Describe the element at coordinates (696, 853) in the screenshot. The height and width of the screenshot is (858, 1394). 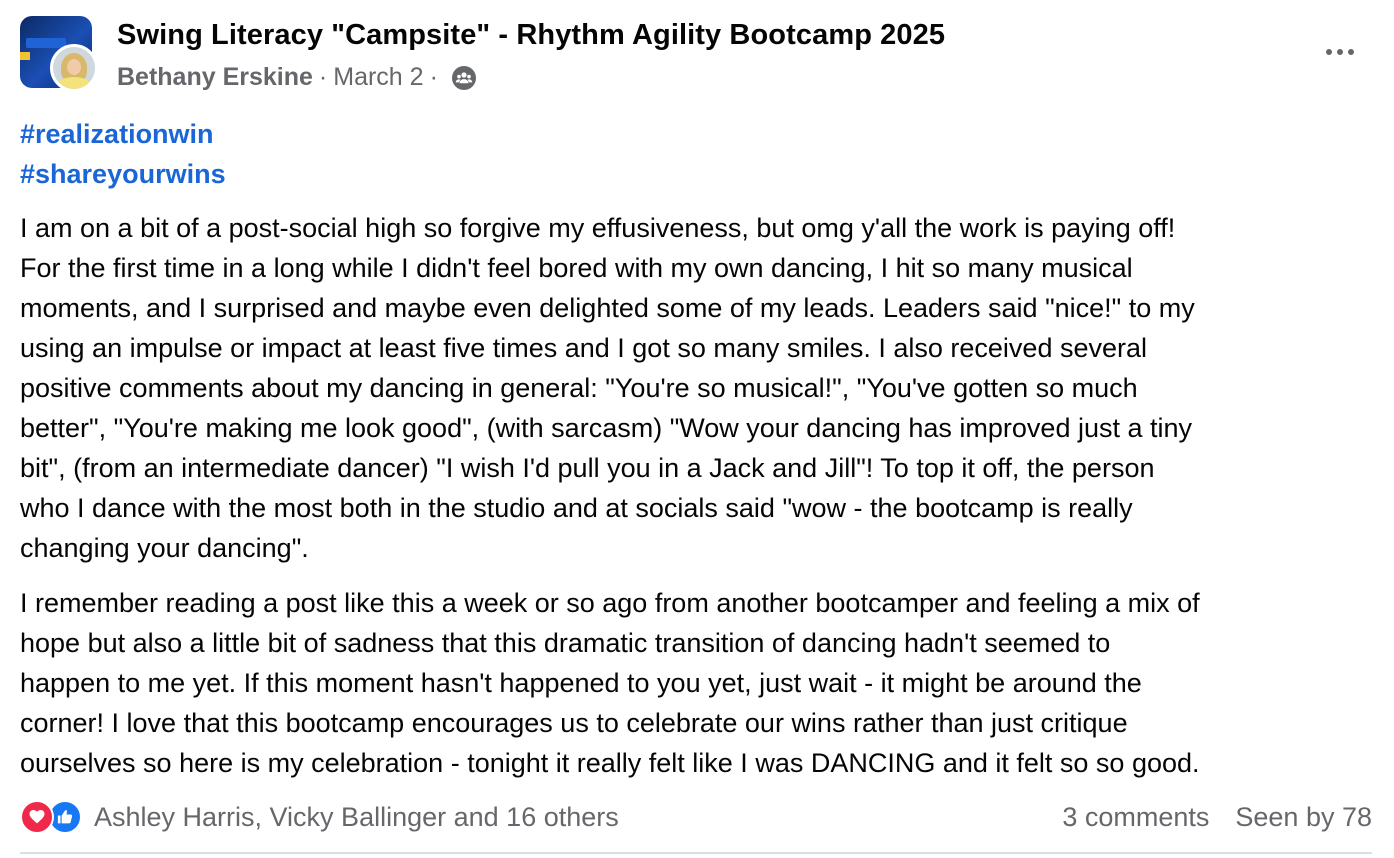
I see `footer-divider` at that location.